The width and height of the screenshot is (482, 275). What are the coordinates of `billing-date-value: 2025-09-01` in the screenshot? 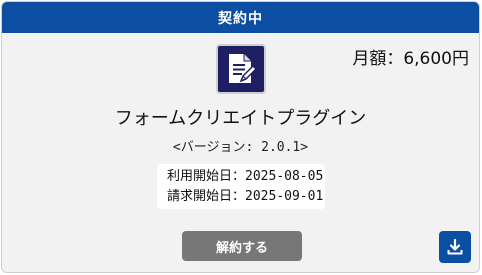 It's located at (284, 196).